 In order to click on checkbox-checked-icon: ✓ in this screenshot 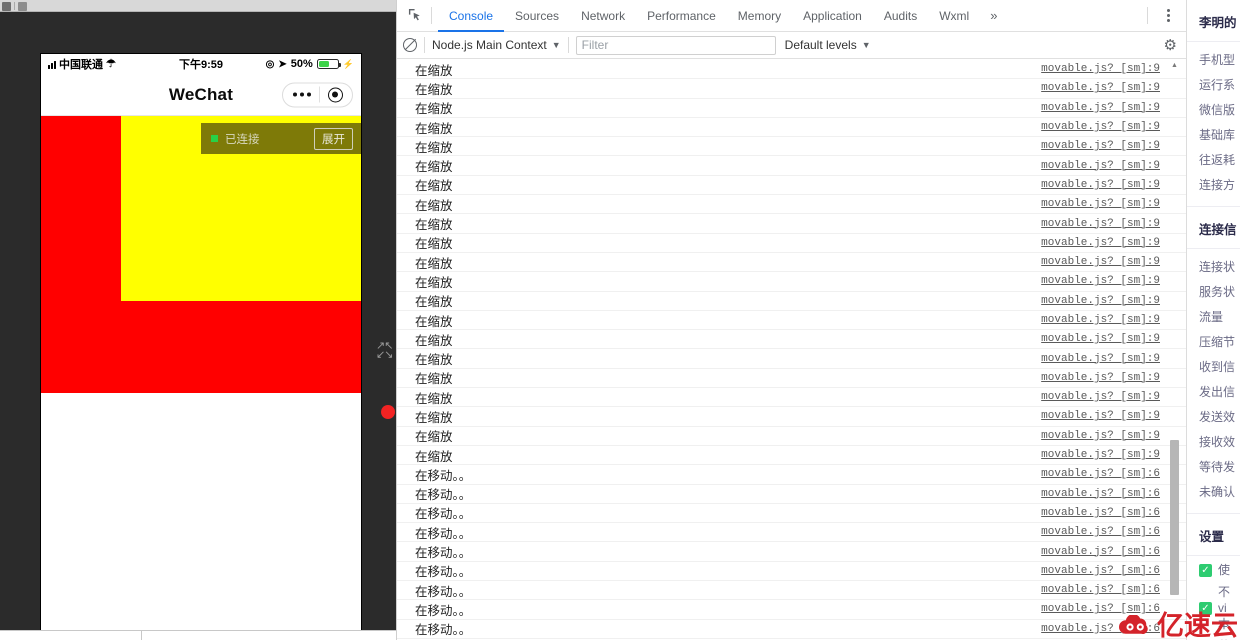, I will do `click(1205, 570)`.